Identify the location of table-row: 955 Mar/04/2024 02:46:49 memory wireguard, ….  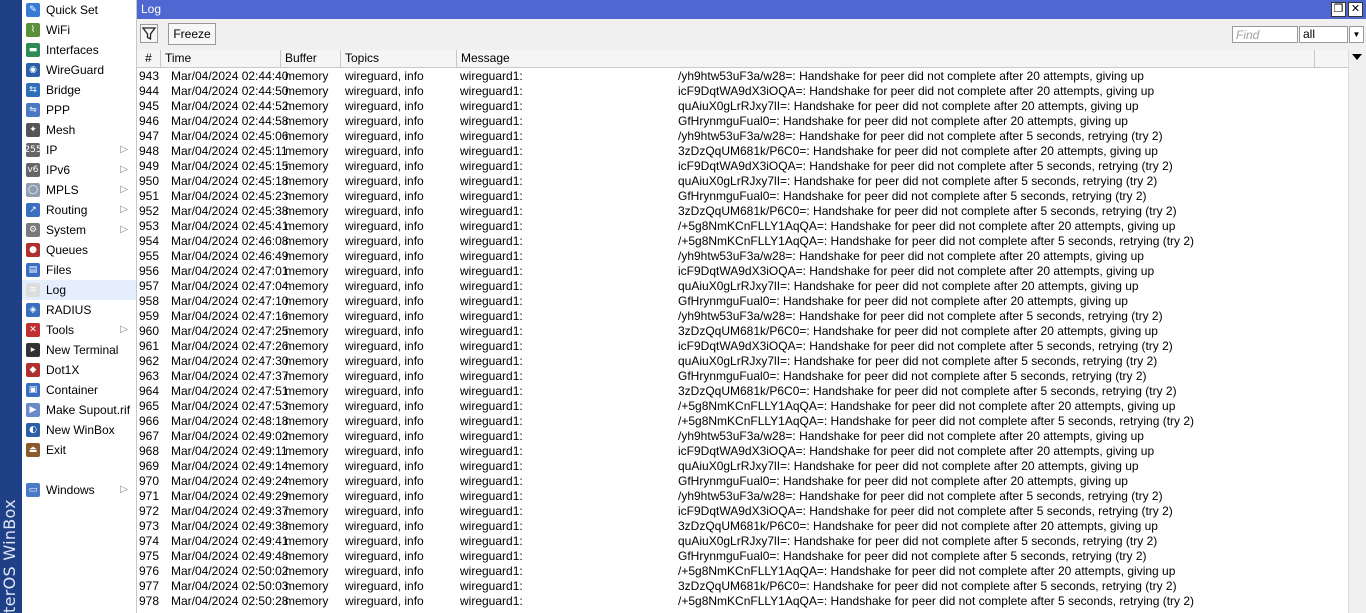
(743, 256).